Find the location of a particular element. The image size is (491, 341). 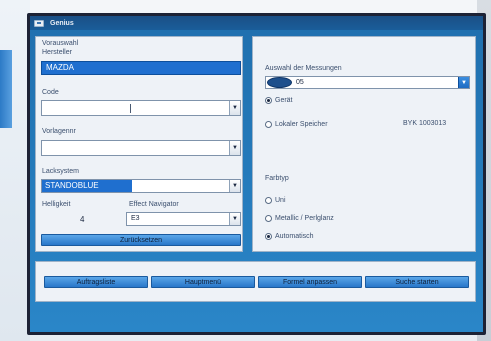

vorlagennr-combobox: ▼ is located at coordinates (141, 148).